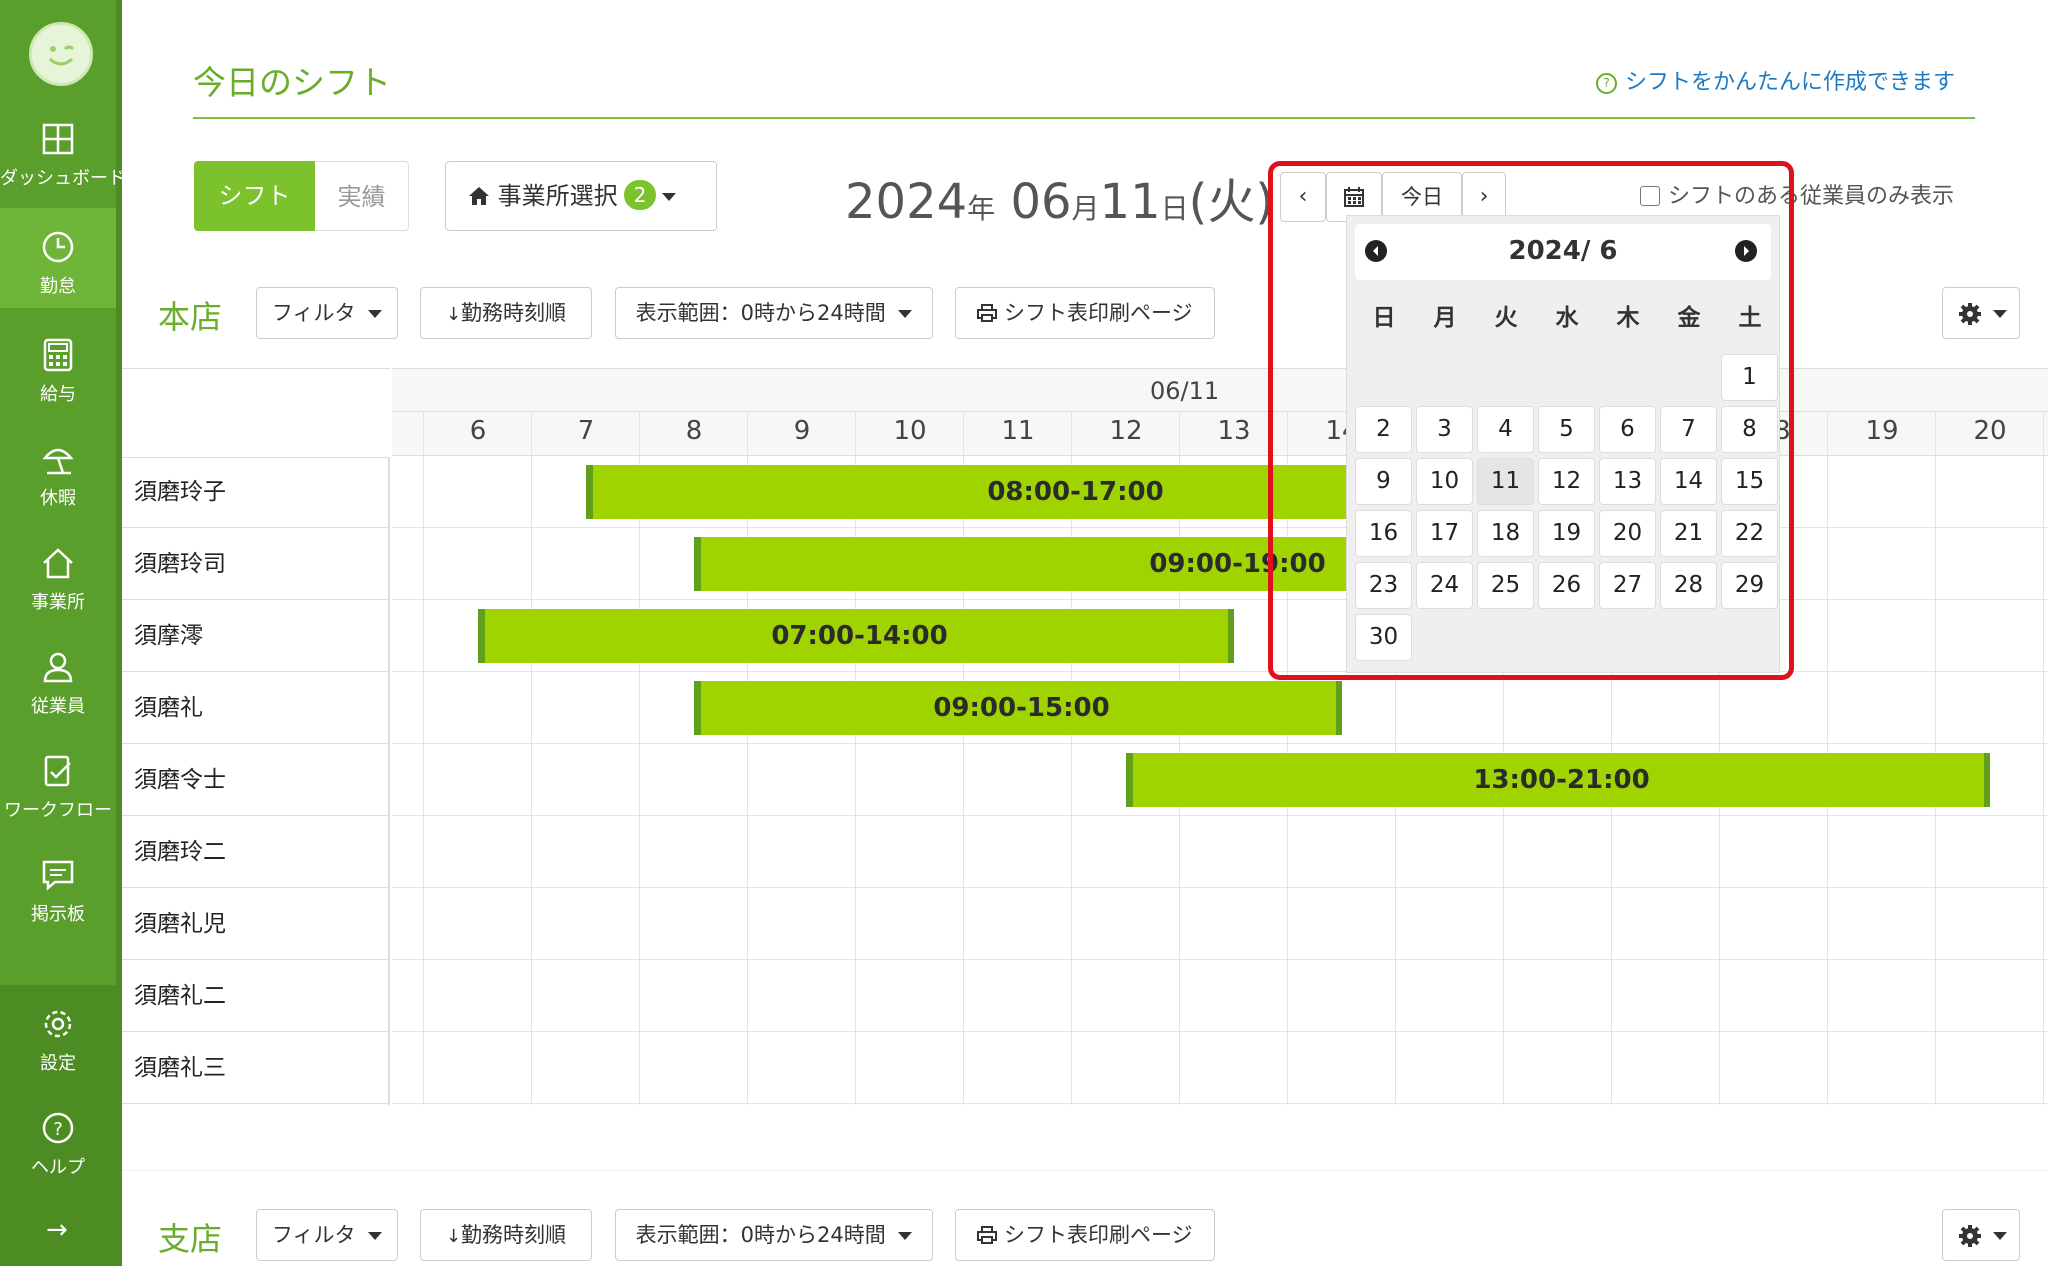 This screenshot has width=2048, height=1266. Describe the element at coordinates (57, 1230) in the screenshot. I see `expand-arrow-icon: →` at that location.